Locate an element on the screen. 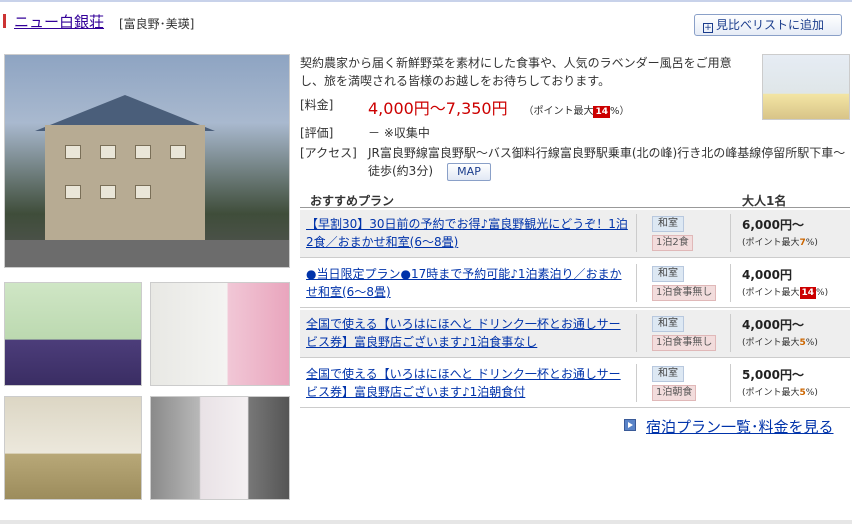 The width and height of the screenshot is (852, 524). plan-point-note: (ポイント最大 14%) is located at coordinates (785, 292).